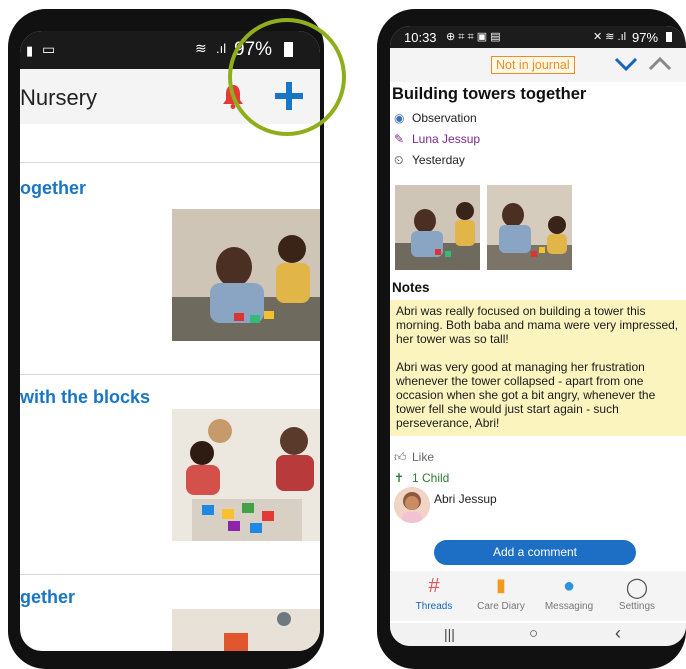 The width and height of the screenshot is (686, 669). Describe the element at coordinates (438, 160) in the screenshot. I see `post-date-label: Yesterday` at that location.